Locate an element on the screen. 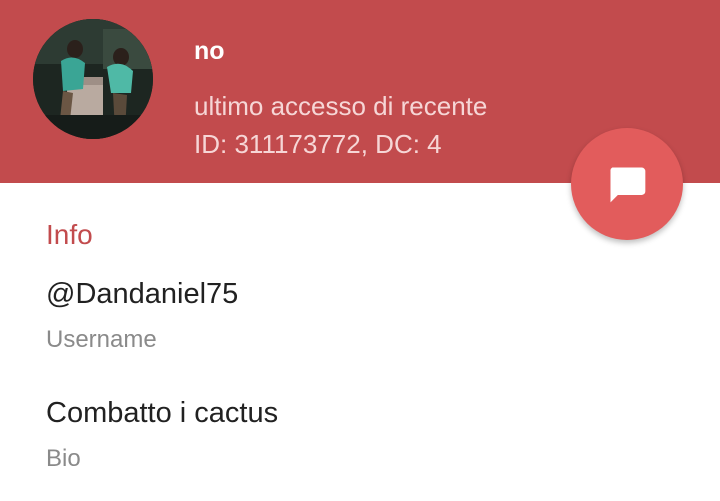 This screenshot has width=720, height=501. profile-name: no is located at coordinates (209, 51).